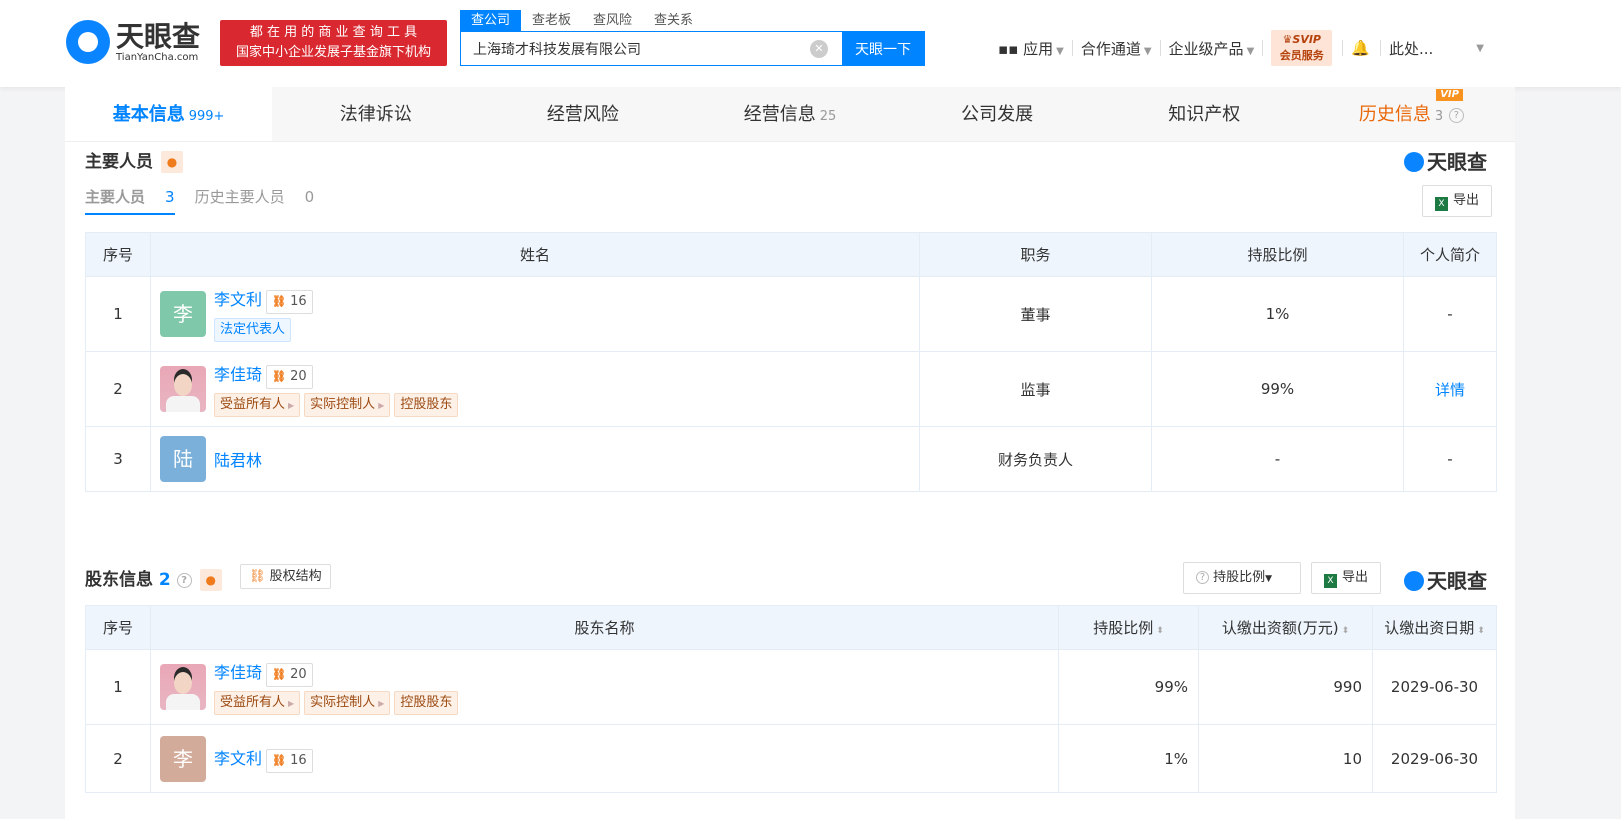 This screenshot has height=819, width=1621. What do you see at coordinates (1038, 48) in the screenshot?
I see `nav-apps-label: 应用` at bounding box center [1038, 48].